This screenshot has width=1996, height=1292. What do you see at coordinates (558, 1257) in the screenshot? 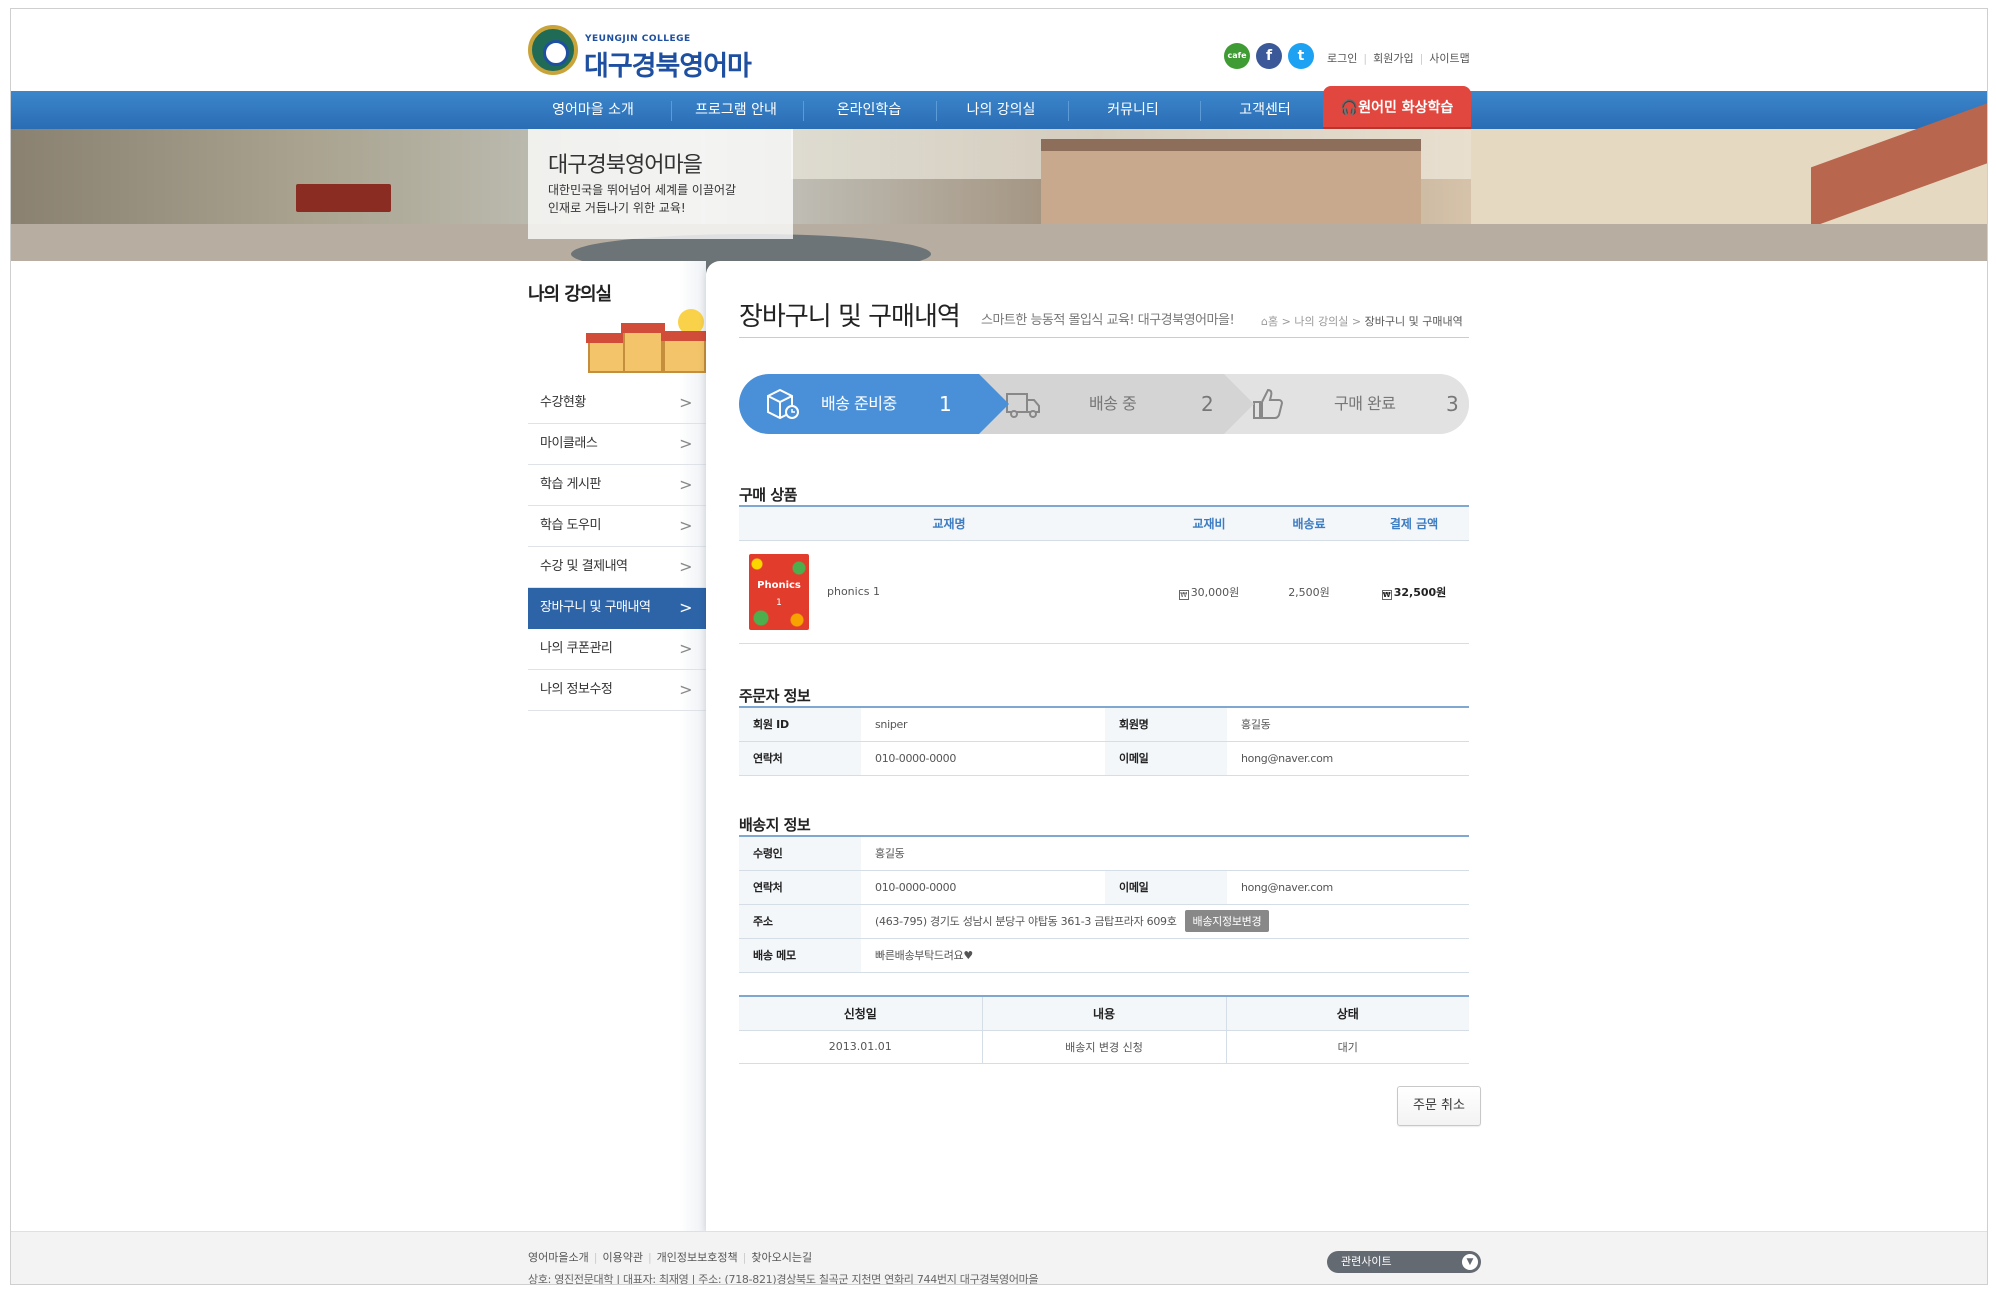
I see `footer-link: 영어마을소개` at bounding box center [558, 1257].